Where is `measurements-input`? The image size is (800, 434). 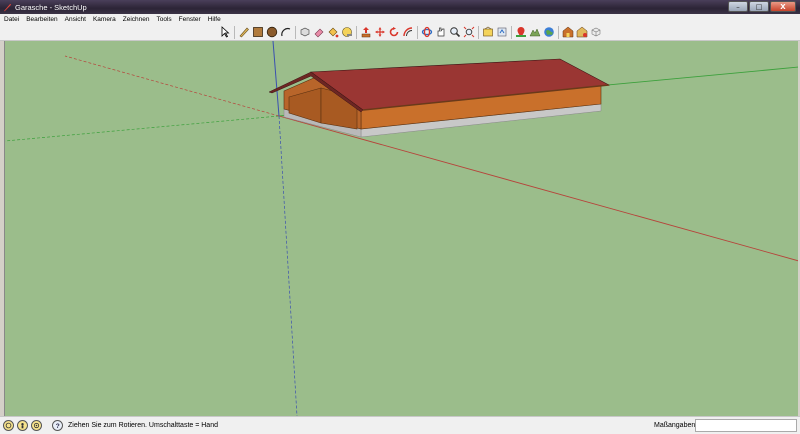 measurements-input is located at coordinates (746, 425).